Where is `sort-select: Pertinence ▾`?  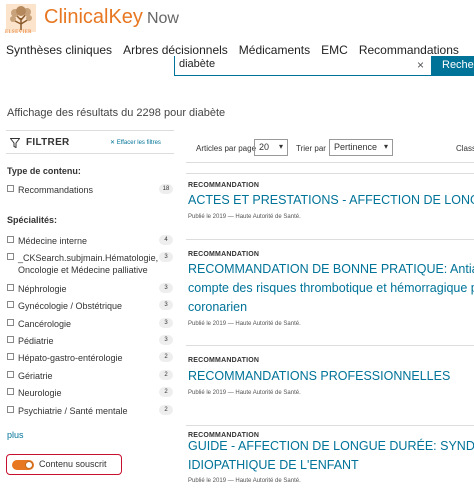 sort-select: Pertinence ▾ is located at coordinates (361, 147).